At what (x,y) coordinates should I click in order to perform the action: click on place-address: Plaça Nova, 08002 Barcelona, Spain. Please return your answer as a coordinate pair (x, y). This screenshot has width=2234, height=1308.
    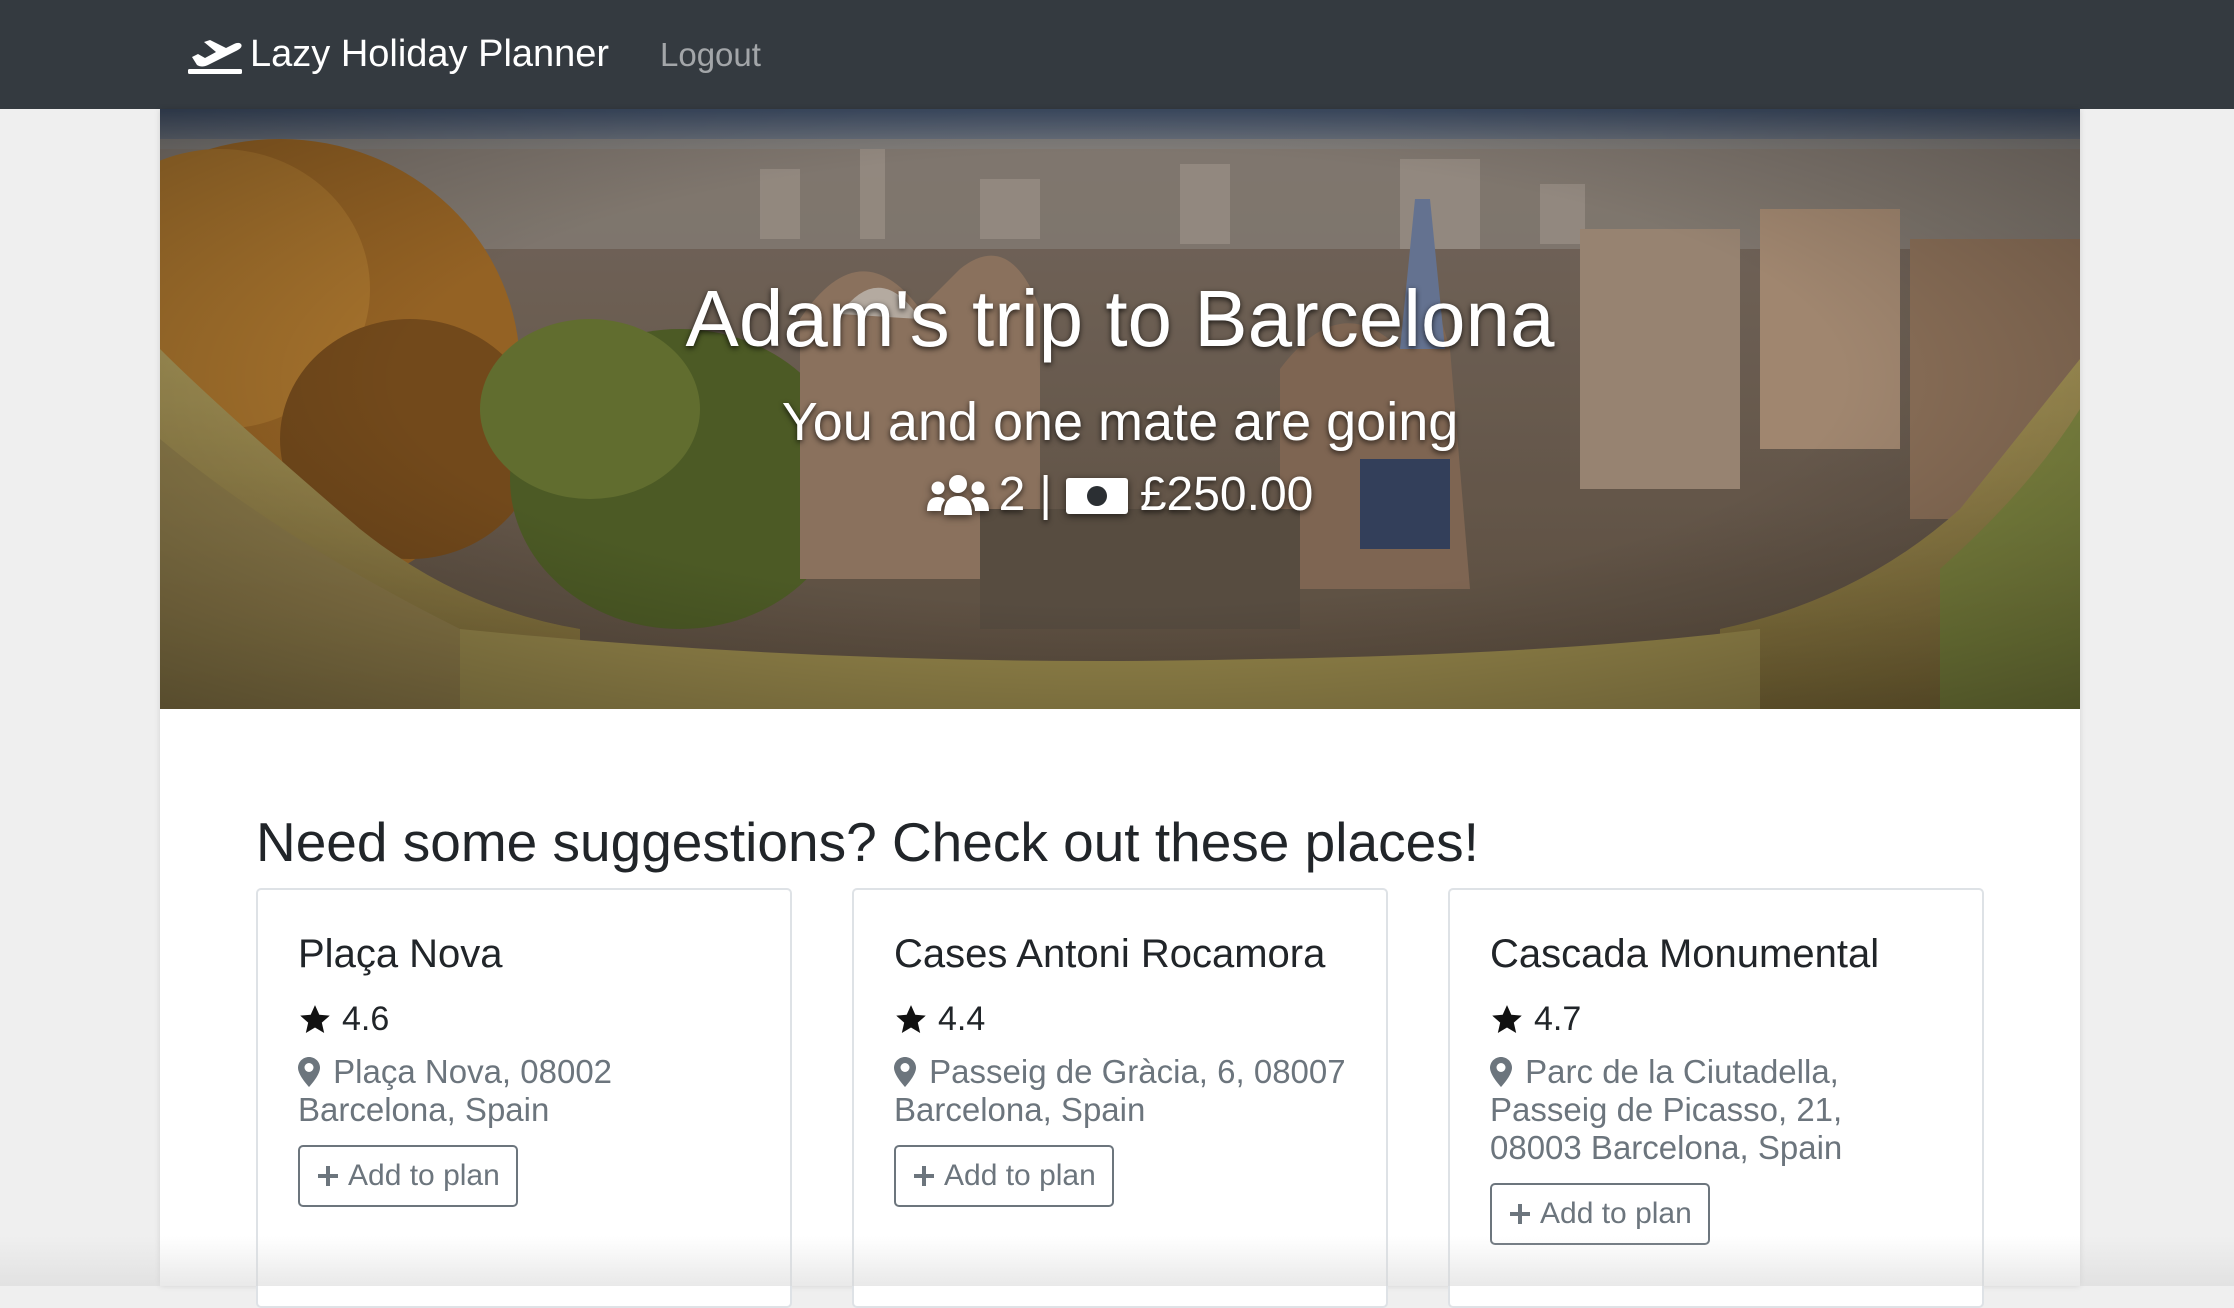
    Looking at the image, I should click on (524, 1091).